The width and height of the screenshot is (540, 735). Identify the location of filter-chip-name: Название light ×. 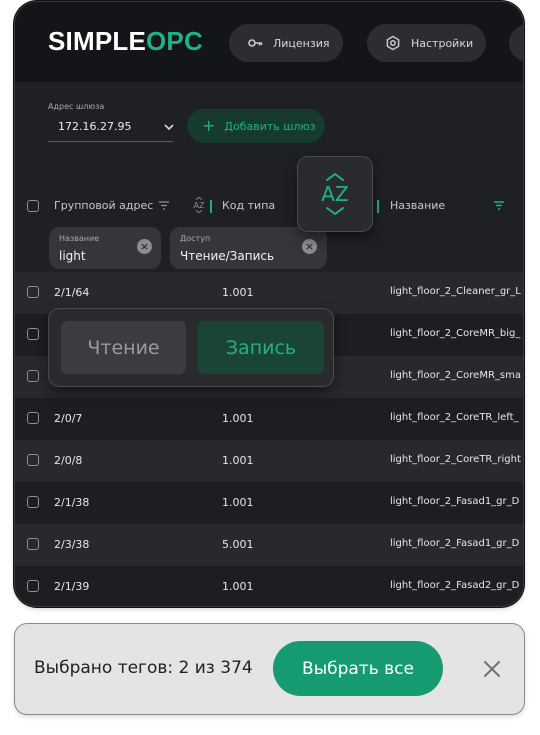
(105, 248).